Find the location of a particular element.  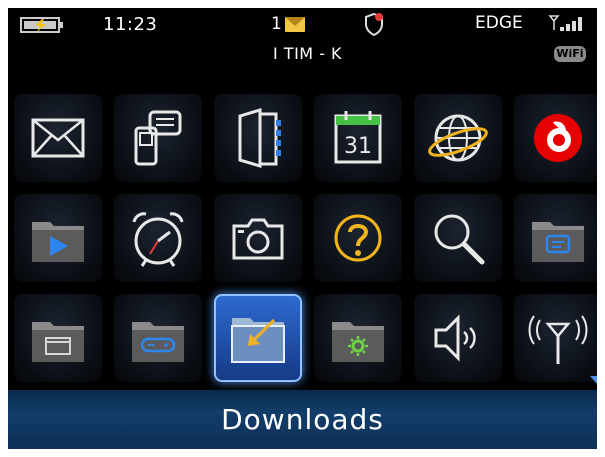

calendar-day: 31 is located at coordinates (358, 146).